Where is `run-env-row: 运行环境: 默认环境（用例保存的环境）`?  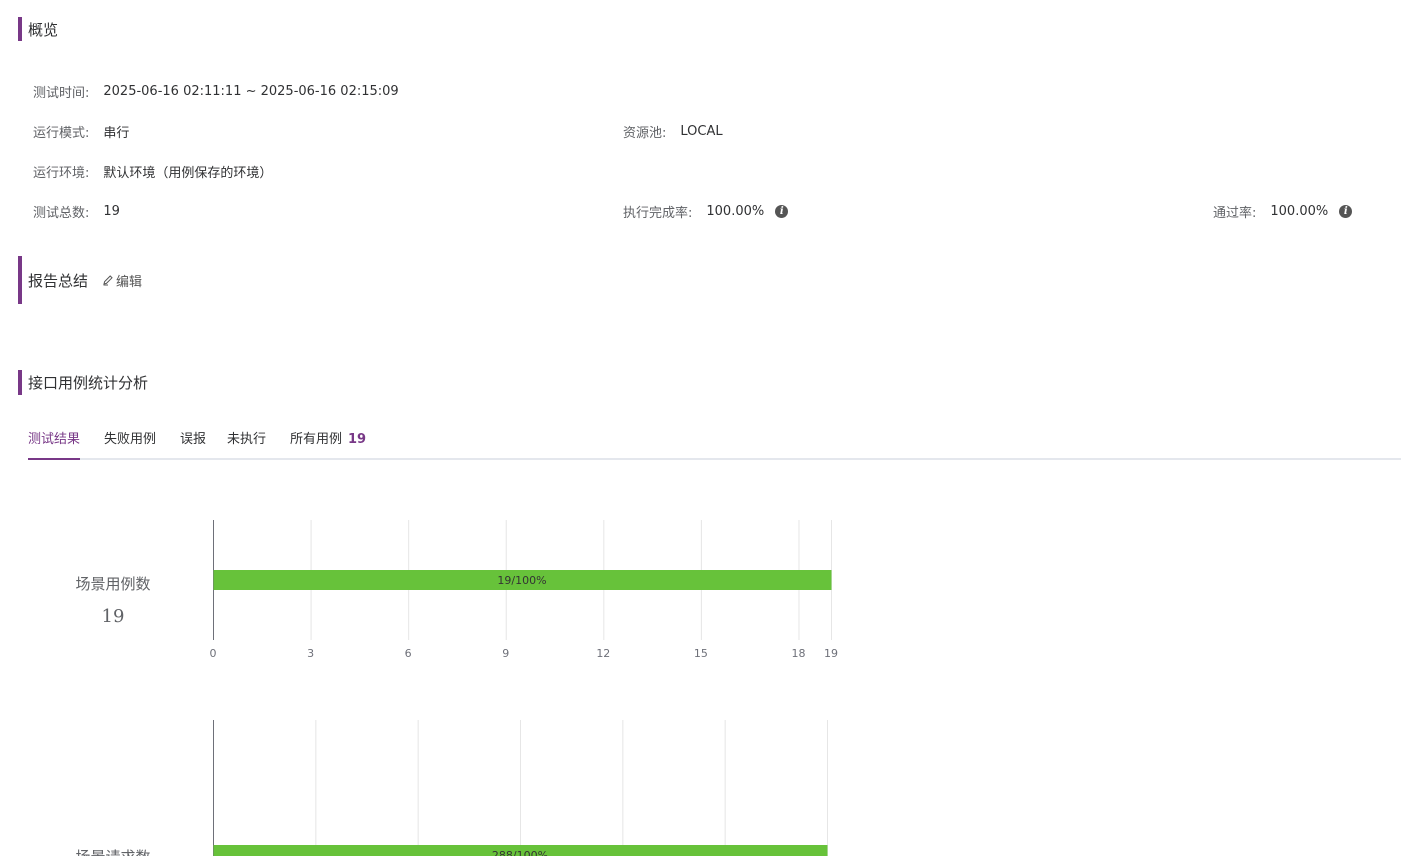 run-env-row: 运行环境: 默认环境（用例保存的环境） is located at coordinates (152, 171).